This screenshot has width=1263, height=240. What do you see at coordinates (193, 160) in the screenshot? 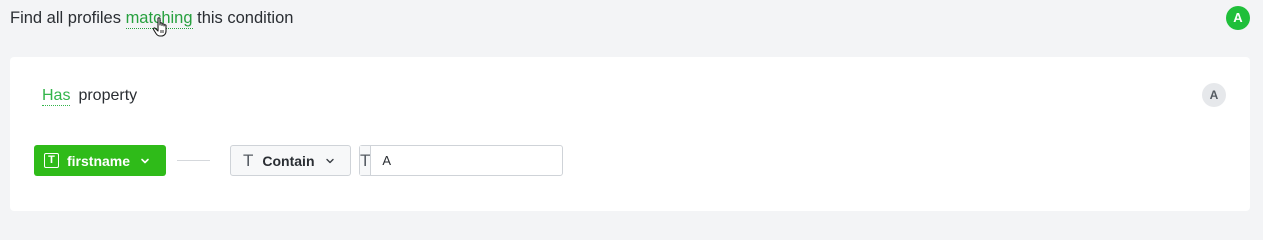
I see `connector-line` at bounding box center [193, 160].